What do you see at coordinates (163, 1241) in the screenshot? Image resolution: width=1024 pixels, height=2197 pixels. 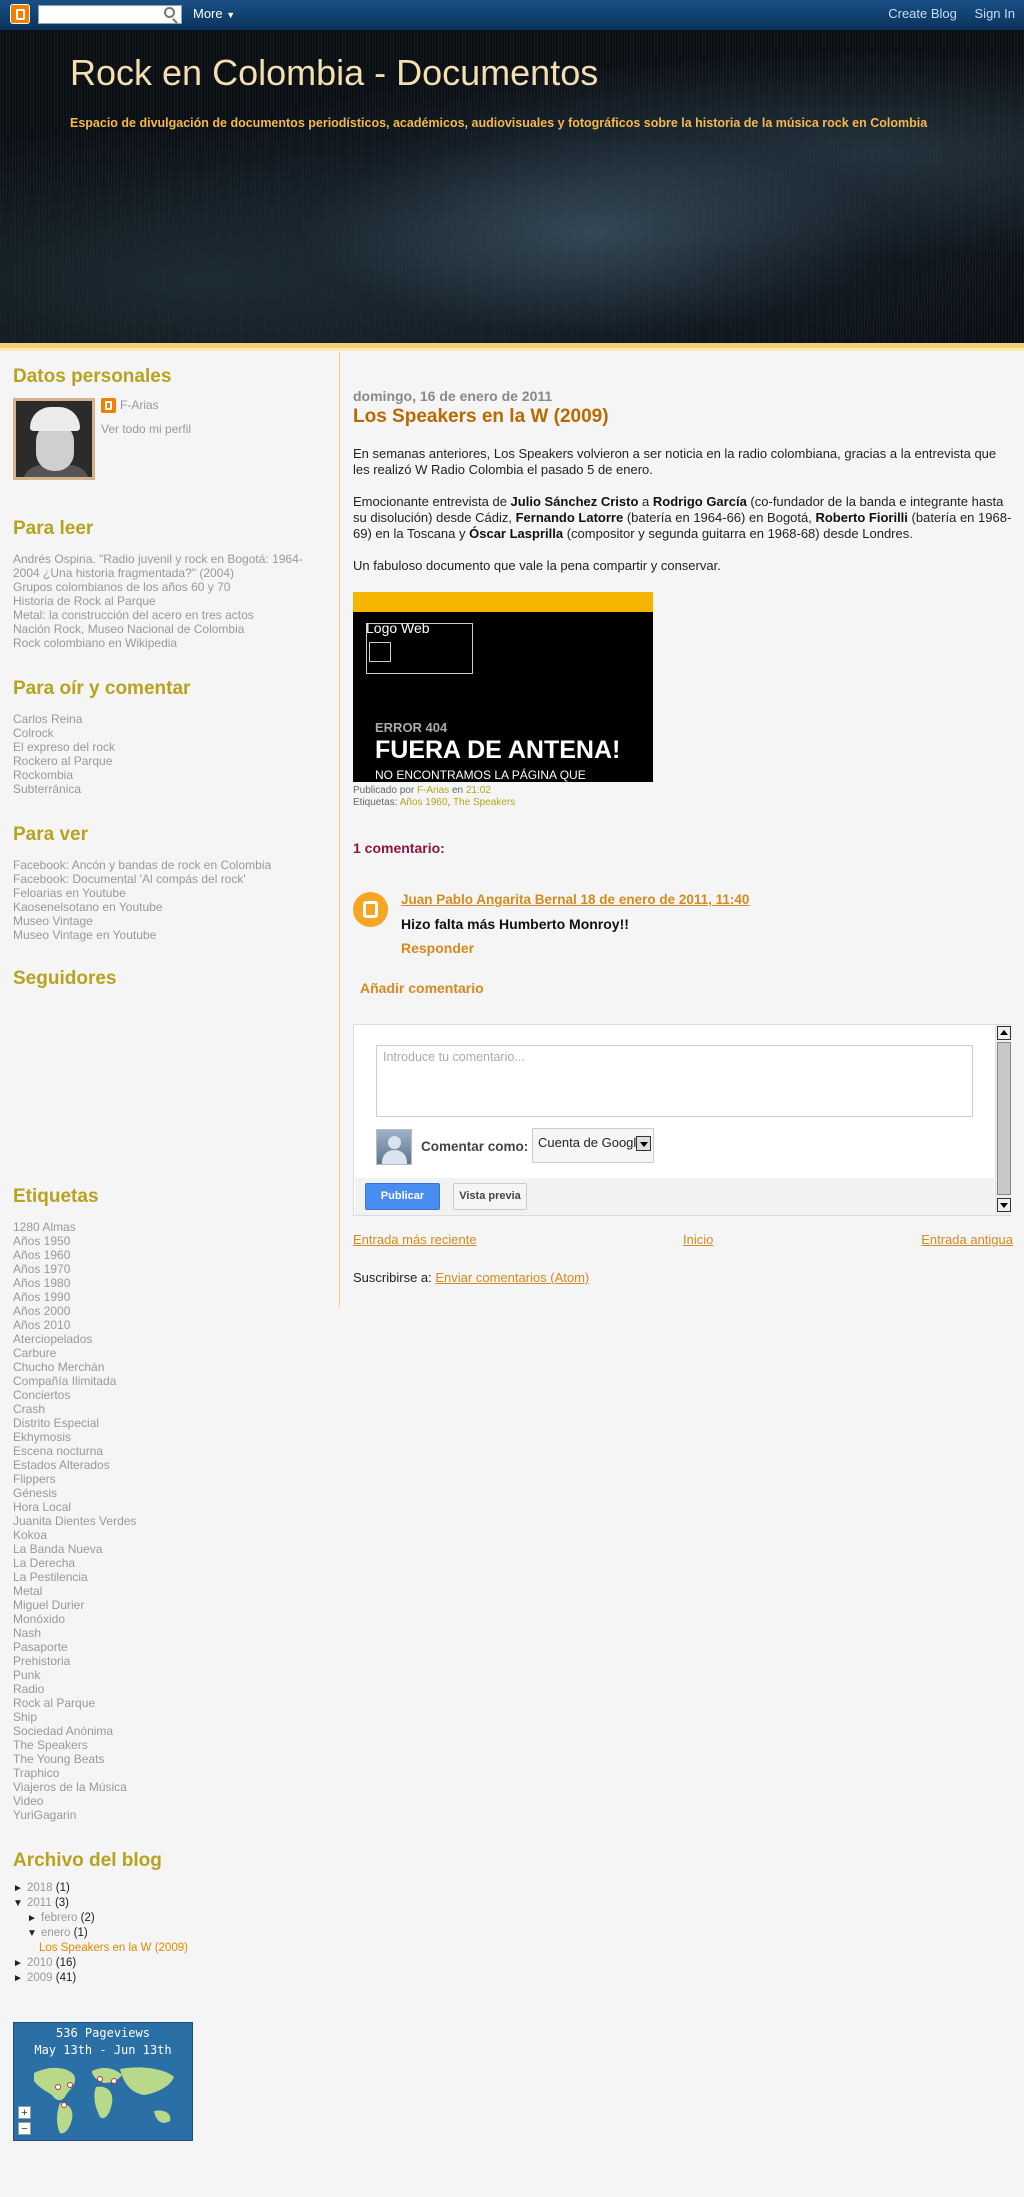 I see `label-list-item: Años 1950` at bounding box center [163, 1241].